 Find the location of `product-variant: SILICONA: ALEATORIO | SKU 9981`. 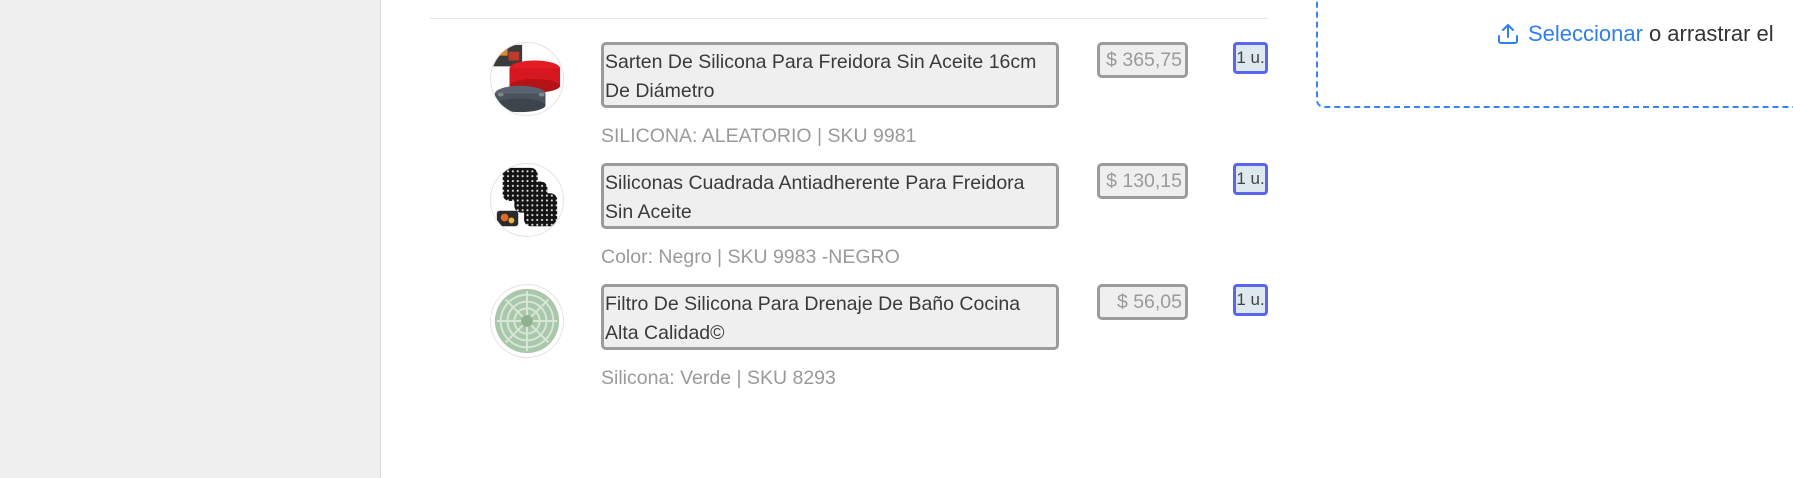

product-variant: SILICONA: ALEATORIO | SKU 9981 is located at coordinates (759, 136).